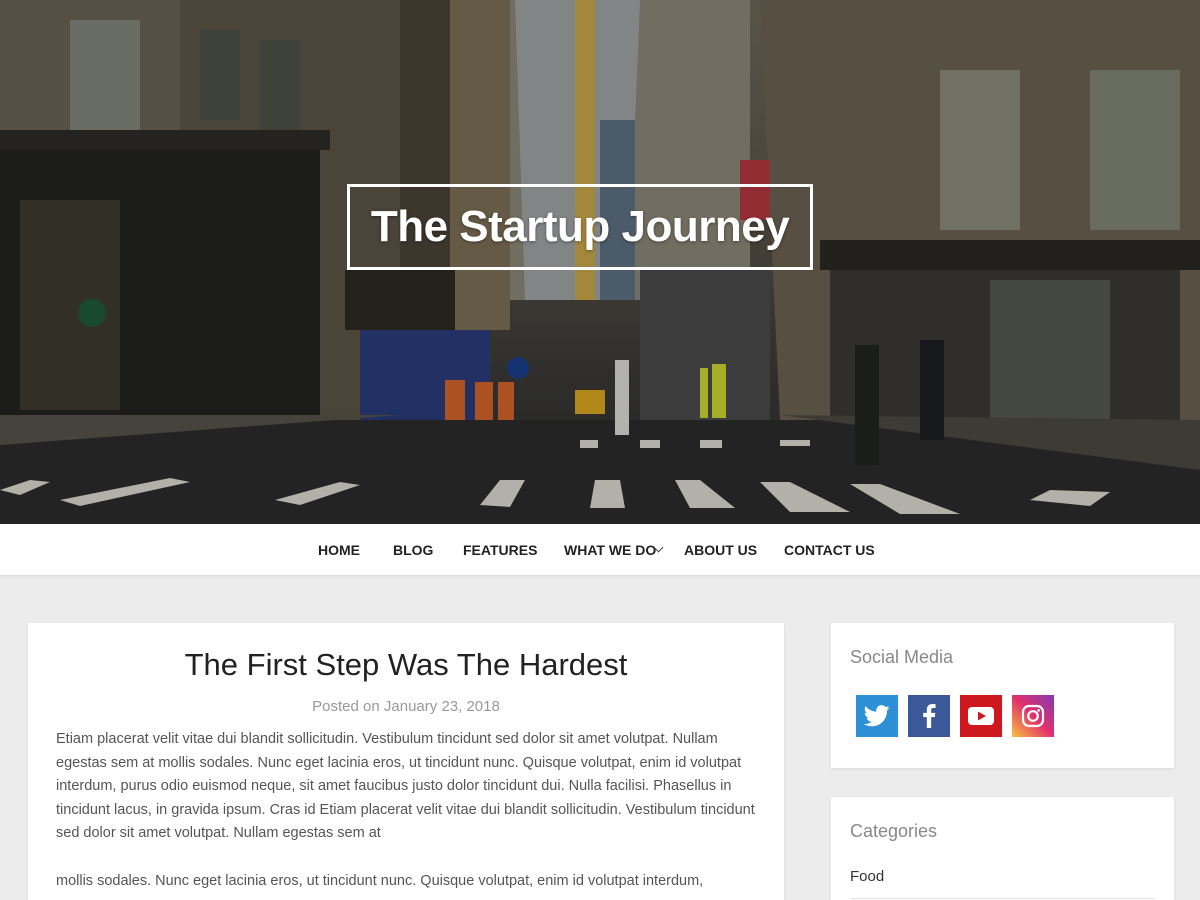 The image size is (1200, 900). Describe the element at coordinates (902, 657) in the screenshot. I see `widget-title: Social Media` at that location.